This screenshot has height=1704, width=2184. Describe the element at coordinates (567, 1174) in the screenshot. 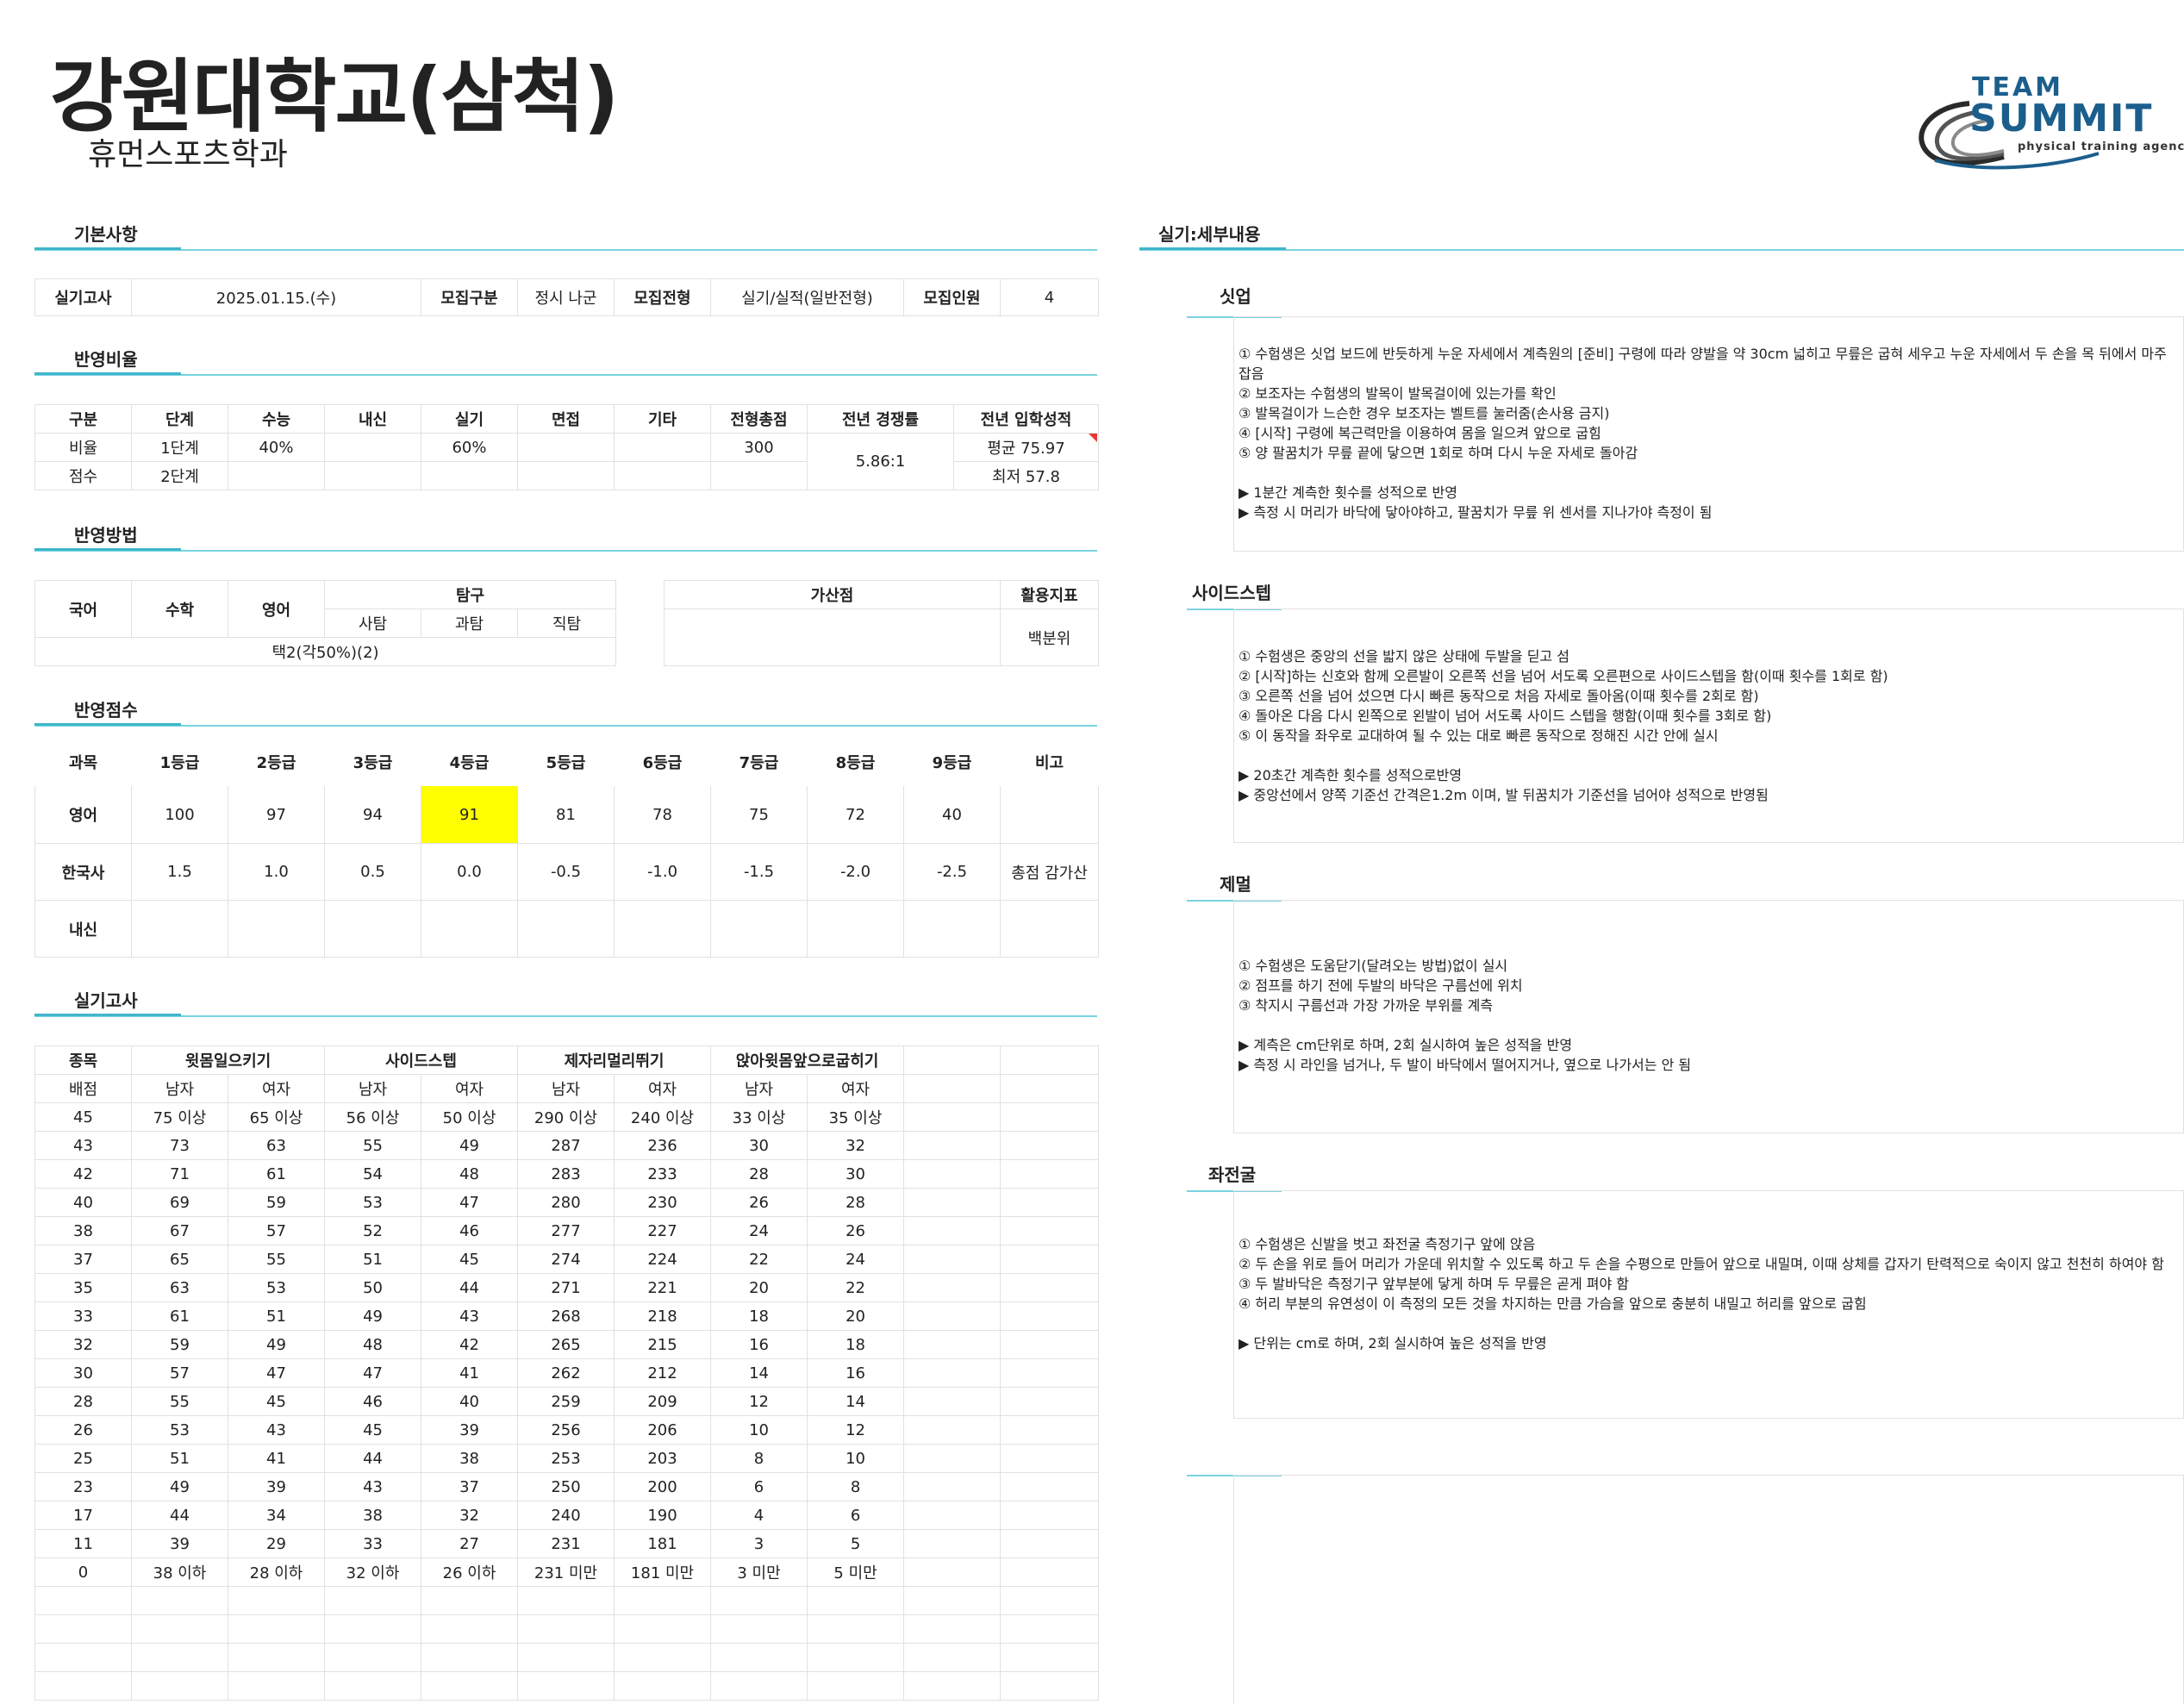

I see `table-row: 42 71 61 54 48 283 233 28 30` at that location.